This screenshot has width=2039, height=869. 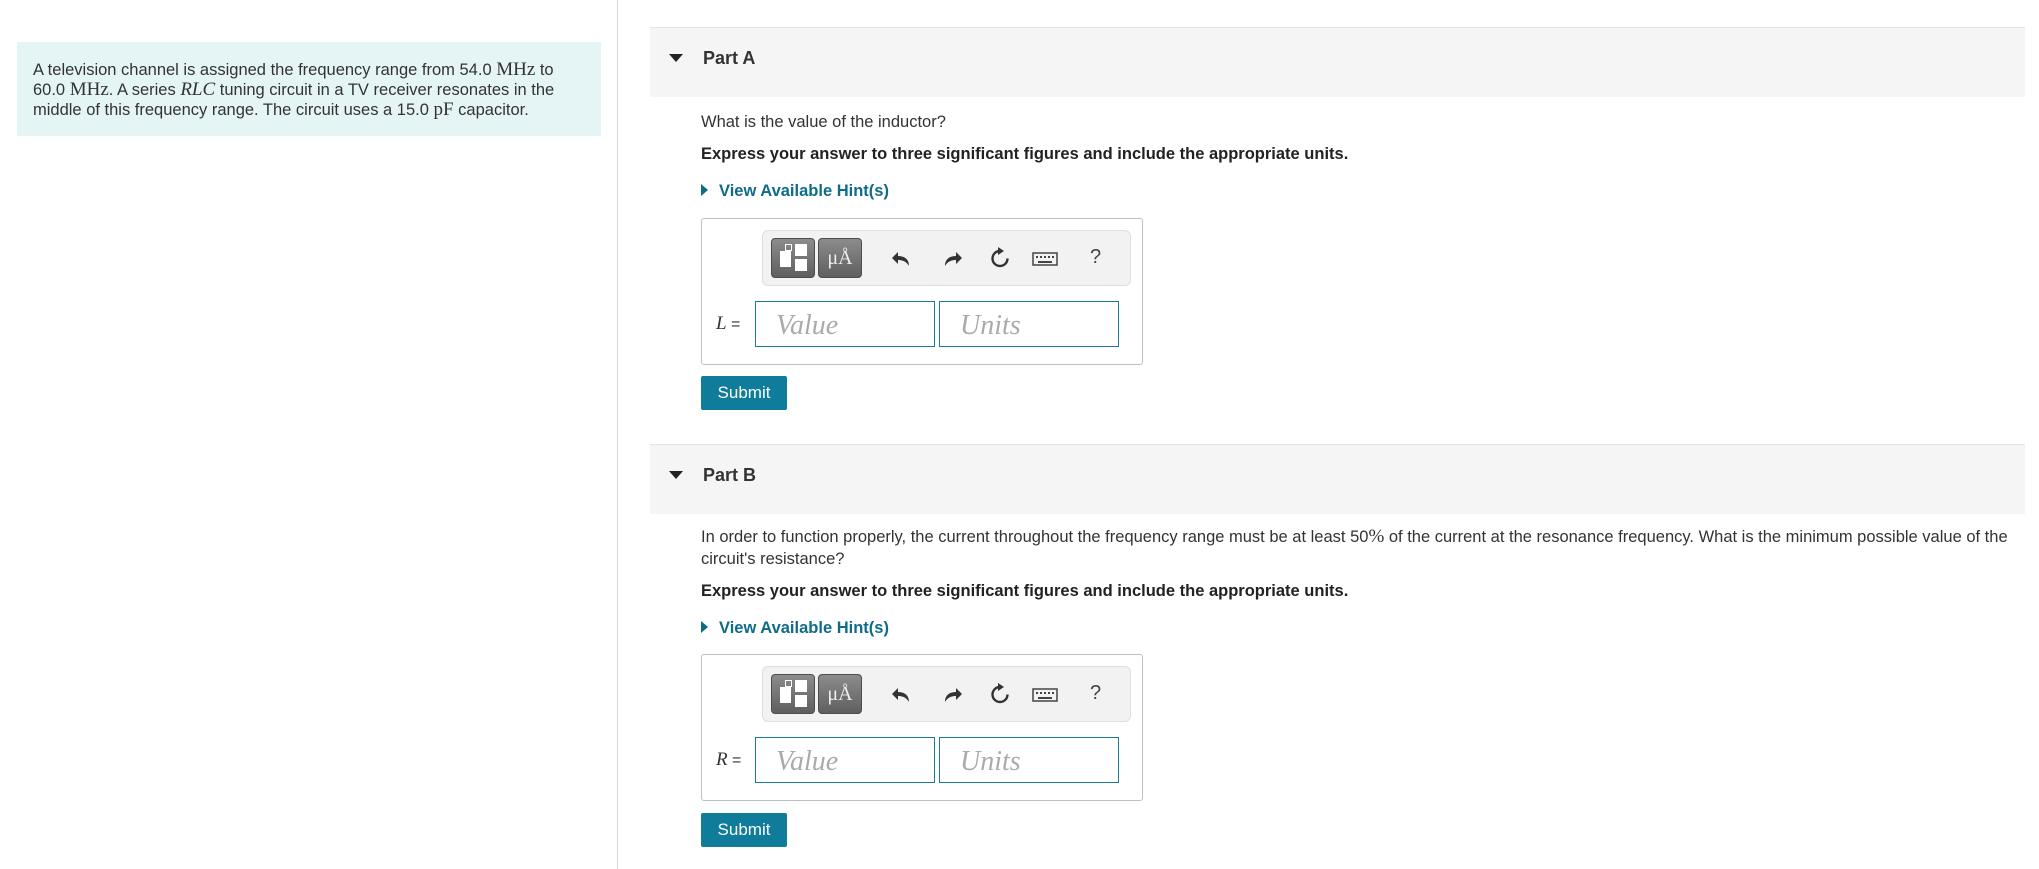 What do you see at coordinates (922, 727) in the screenshot?
I see `part-b-answer-box: μÅ ? R =` at bounding box center [922, 727].